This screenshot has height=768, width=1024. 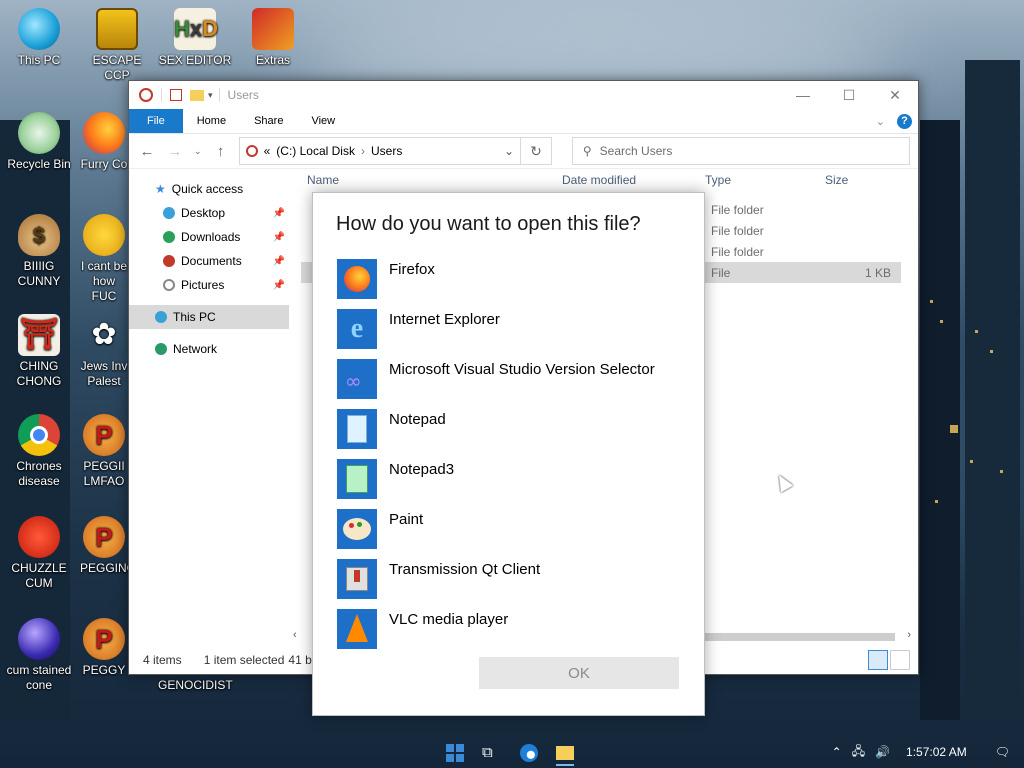 I want to click on breadcrumb-folder: Users, so click(x=386, y=151).